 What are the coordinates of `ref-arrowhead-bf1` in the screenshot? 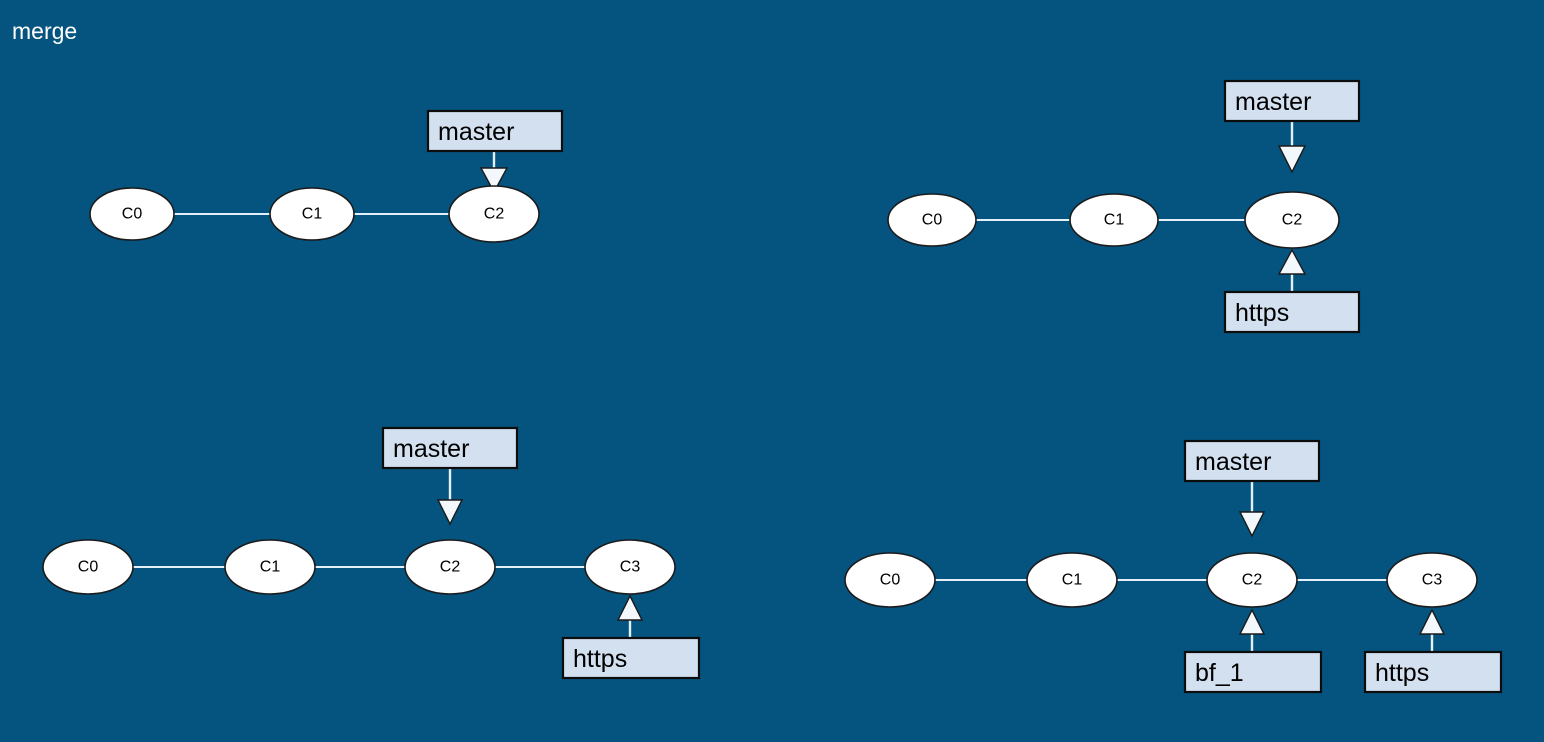 It's located at (1252, 621).